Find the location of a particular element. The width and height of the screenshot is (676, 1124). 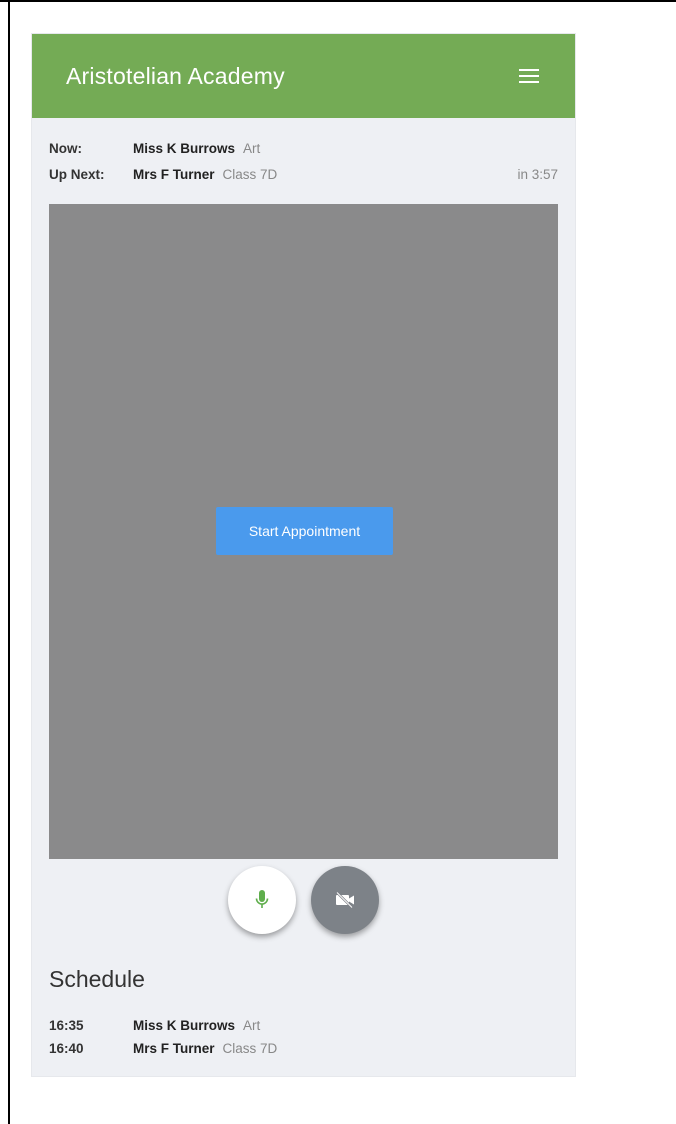

schedule-title: Schedule is located at coordinates (97, 979).